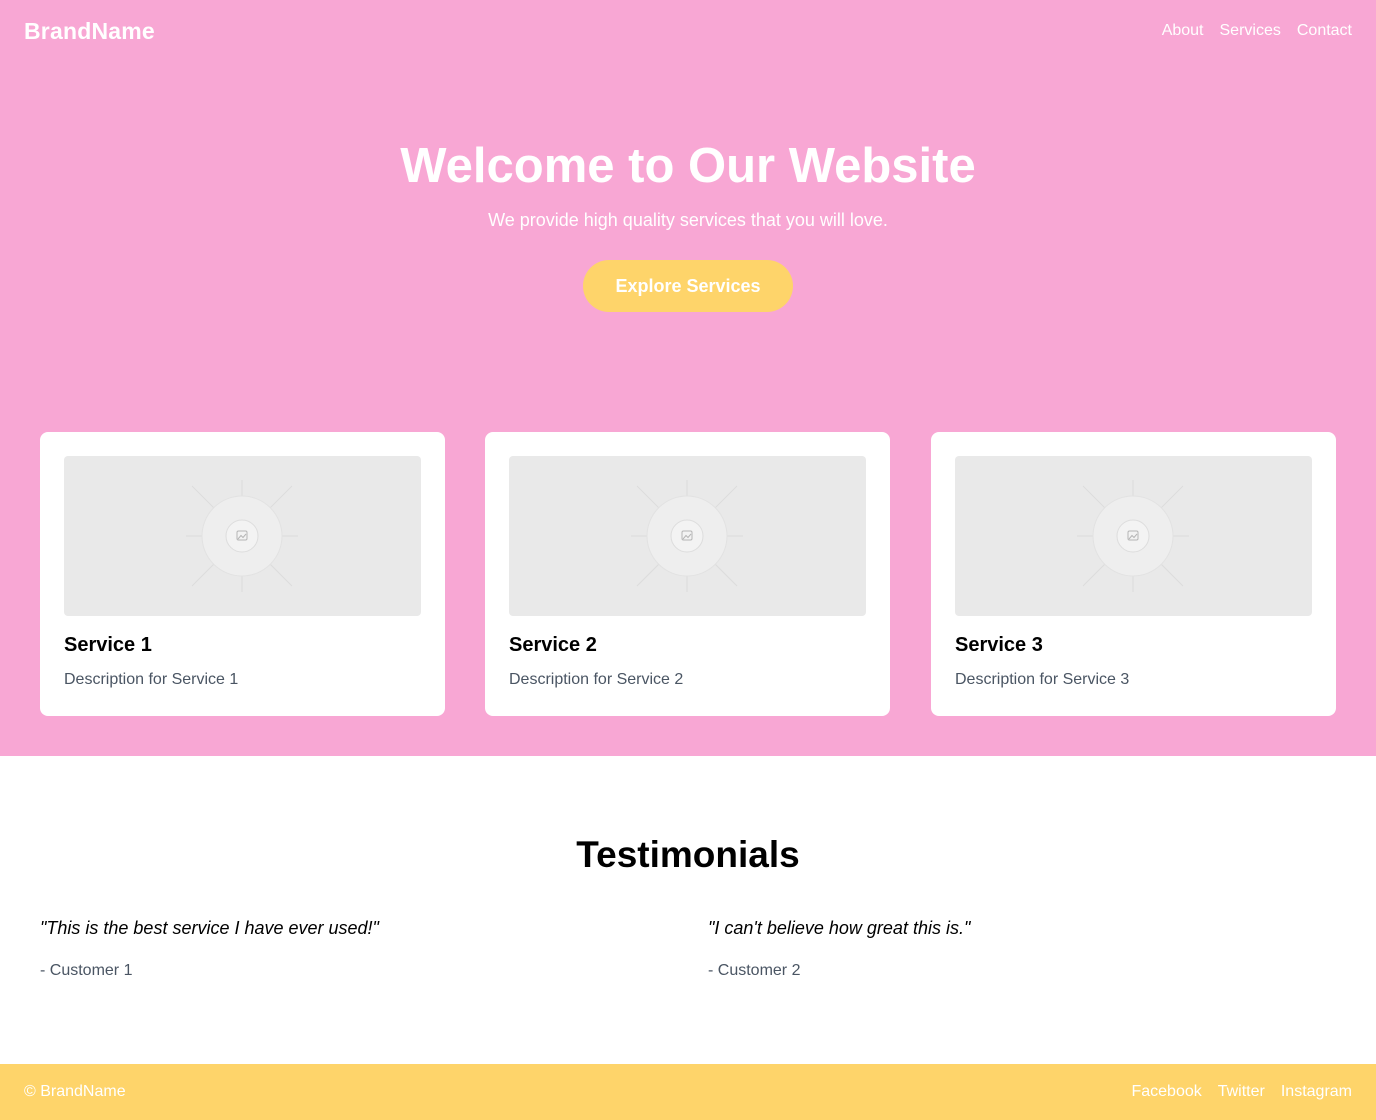  I want to click on hero-title: Welcome to Our Website, so click(688, 166).